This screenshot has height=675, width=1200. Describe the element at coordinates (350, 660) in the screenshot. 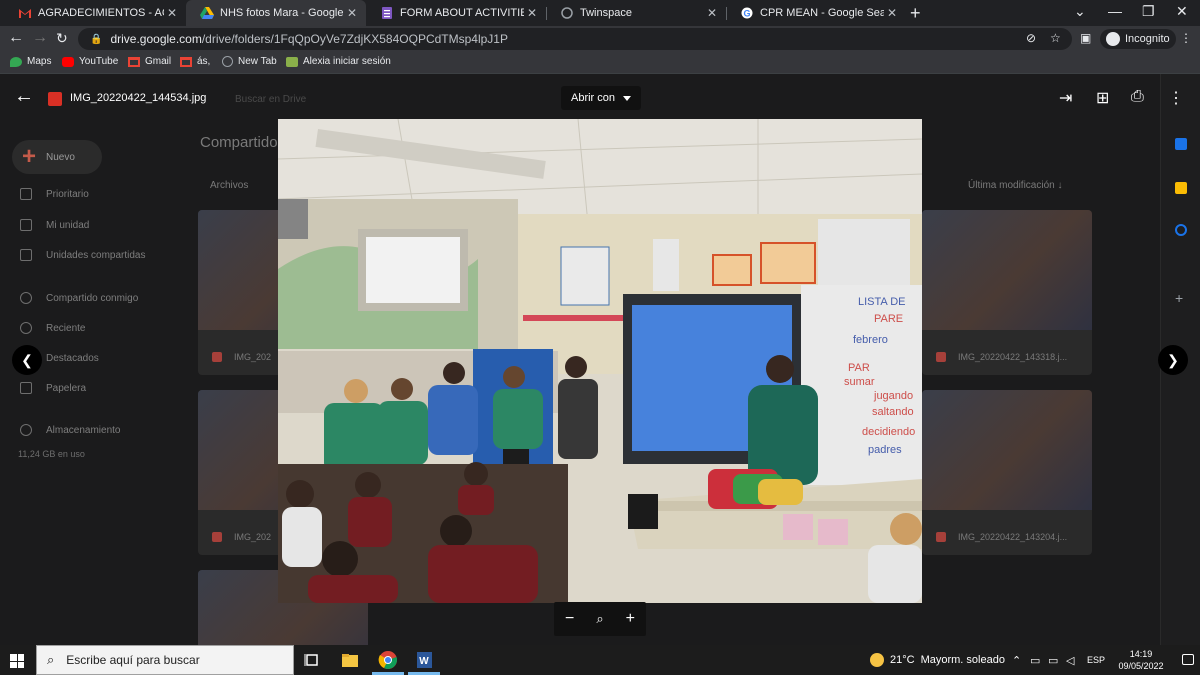

I see `file-explorer-icon` at that location.